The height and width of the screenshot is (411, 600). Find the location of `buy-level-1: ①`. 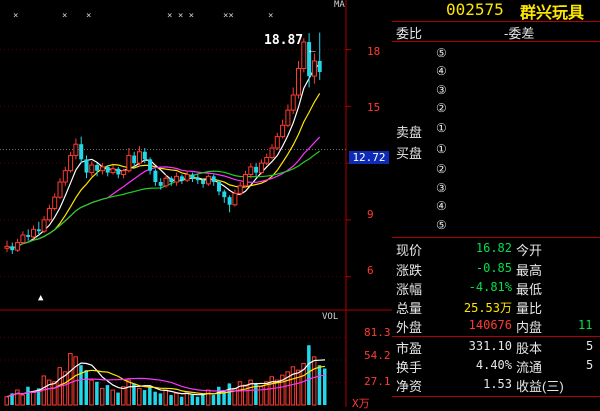

buy-level-1: ① is located at coordinates (441, 149).